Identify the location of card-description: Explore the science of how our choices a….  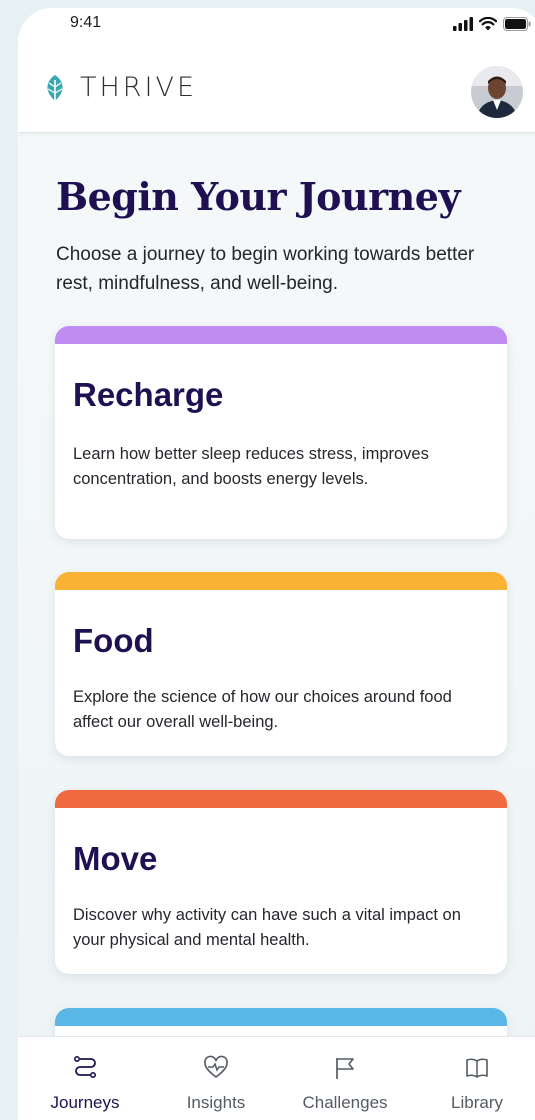
(262, 709).